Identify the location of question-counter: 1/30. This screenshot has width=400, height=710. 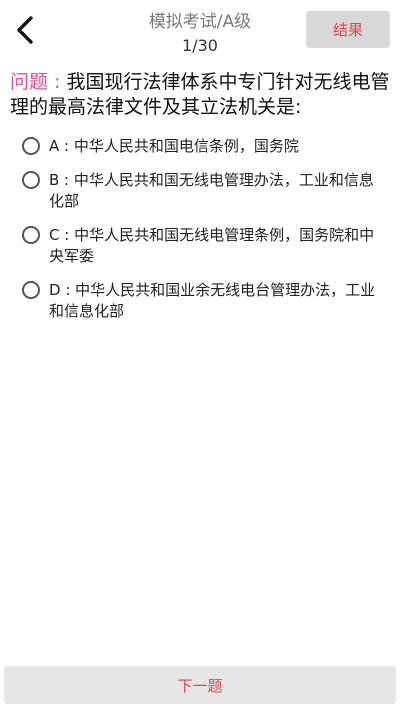
(200, 45).